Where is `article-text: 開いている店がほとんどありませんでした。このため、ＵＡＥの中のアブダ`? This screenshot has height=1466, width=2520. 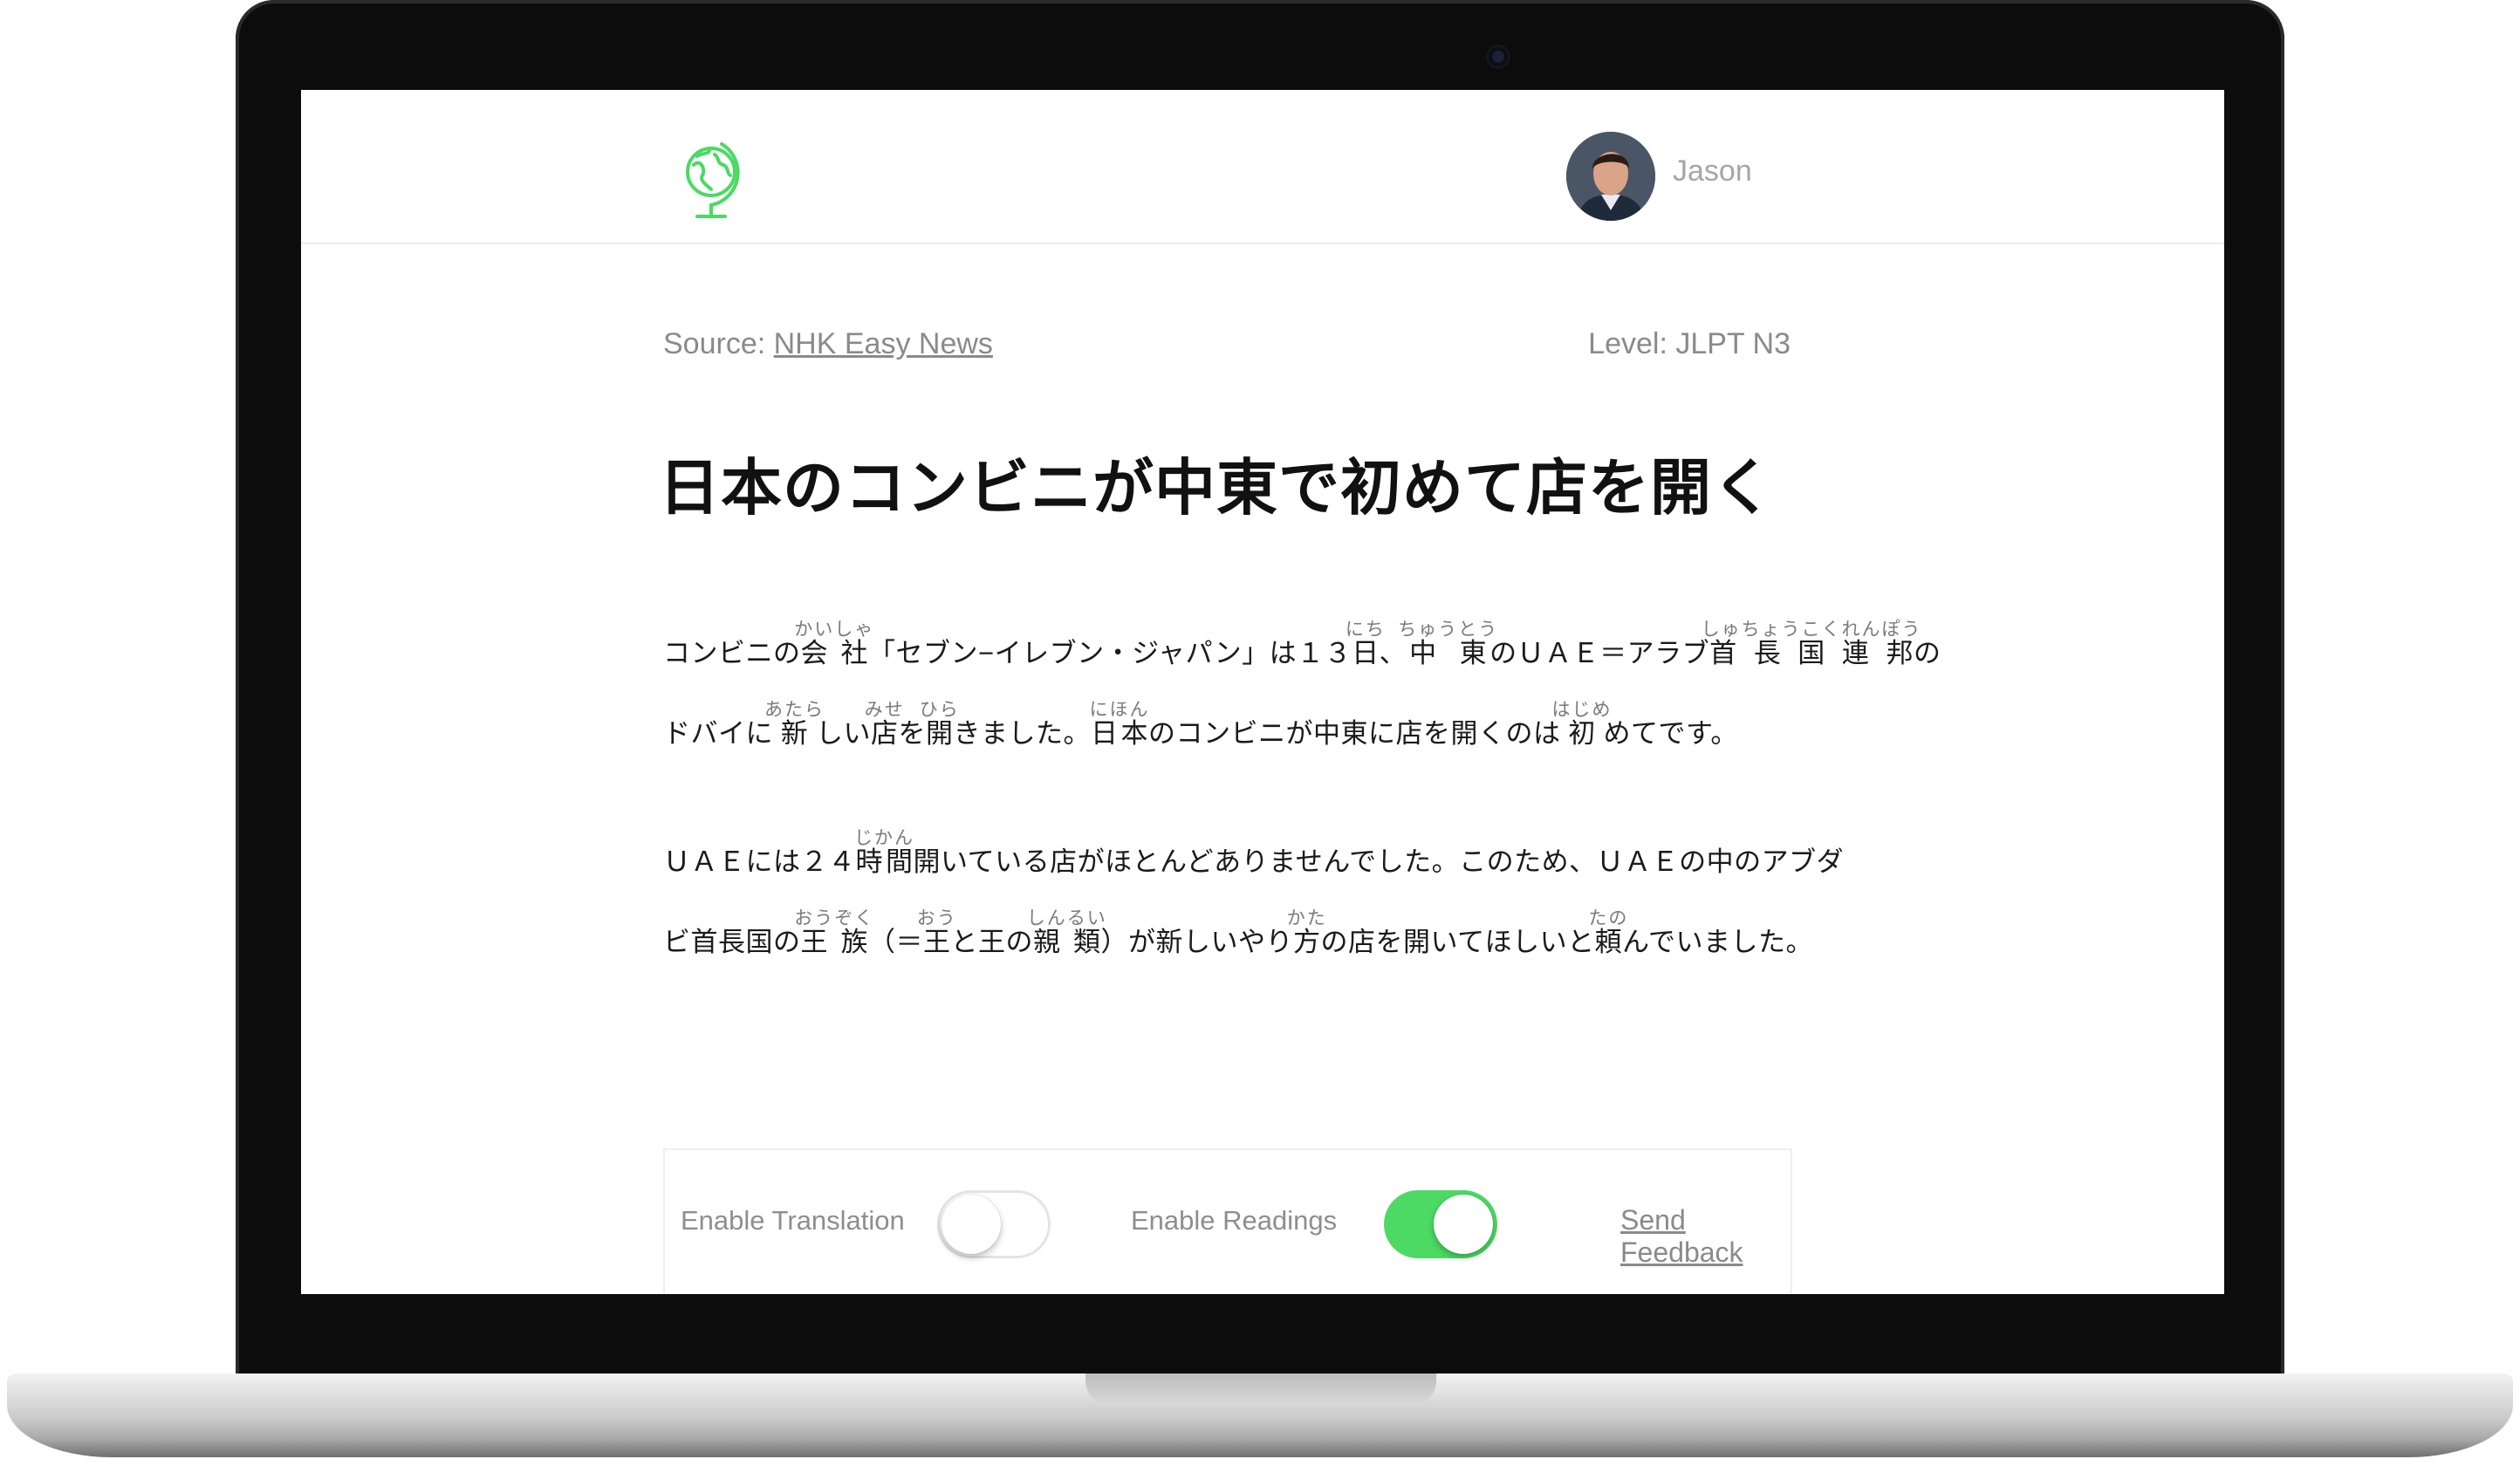 article-text: 開いている店がほとんどありませんでした。このため、ＵＡＥの中のアブダ is located at coordinates (1379, 861).